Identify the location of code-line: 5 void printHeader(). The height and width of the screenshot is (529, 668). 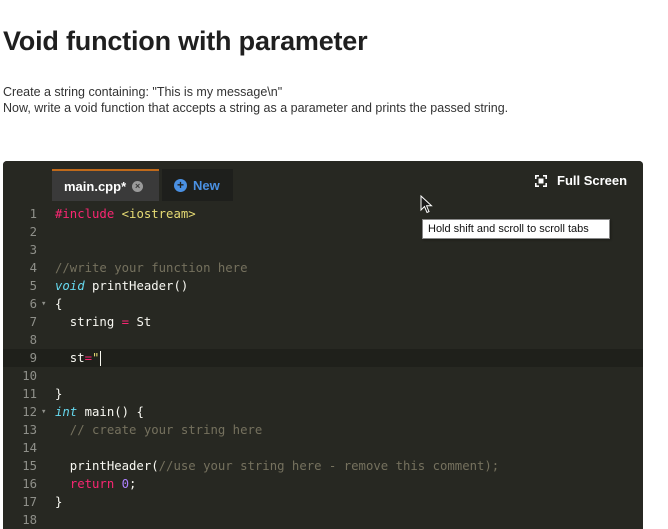
(323, 286).